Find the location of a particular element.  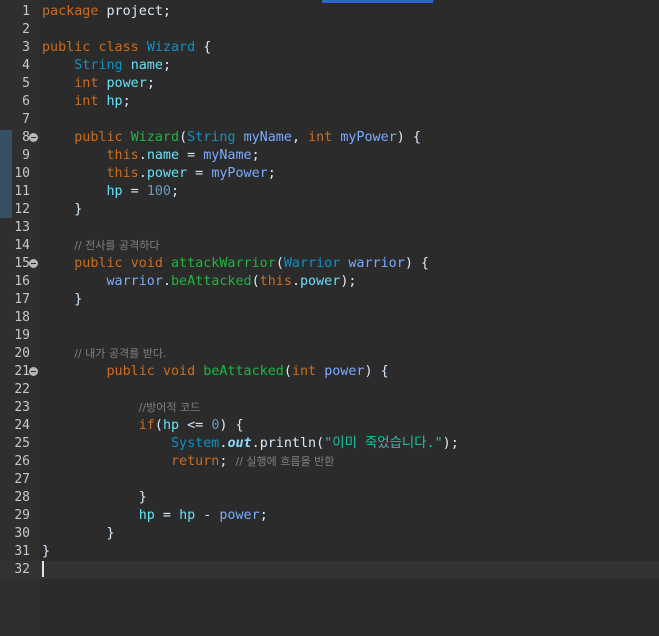

code-text: public class Wizard { is located at coordinates (126, 48).